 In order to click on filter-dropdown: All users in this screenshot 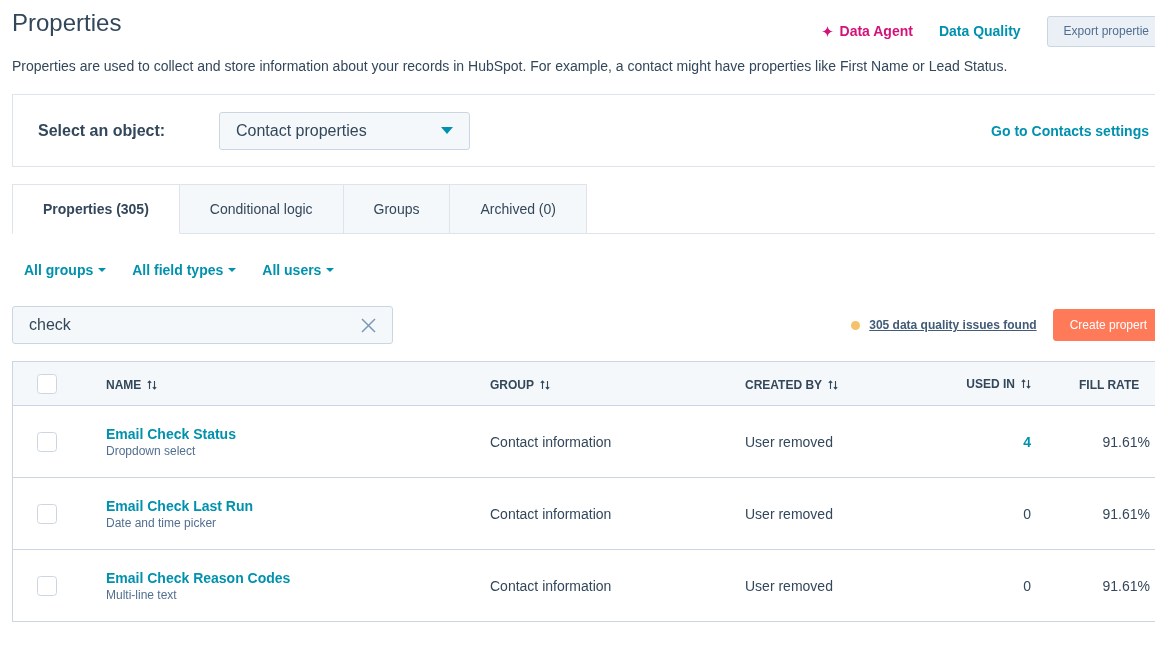, I will do `click(298, 270)`.